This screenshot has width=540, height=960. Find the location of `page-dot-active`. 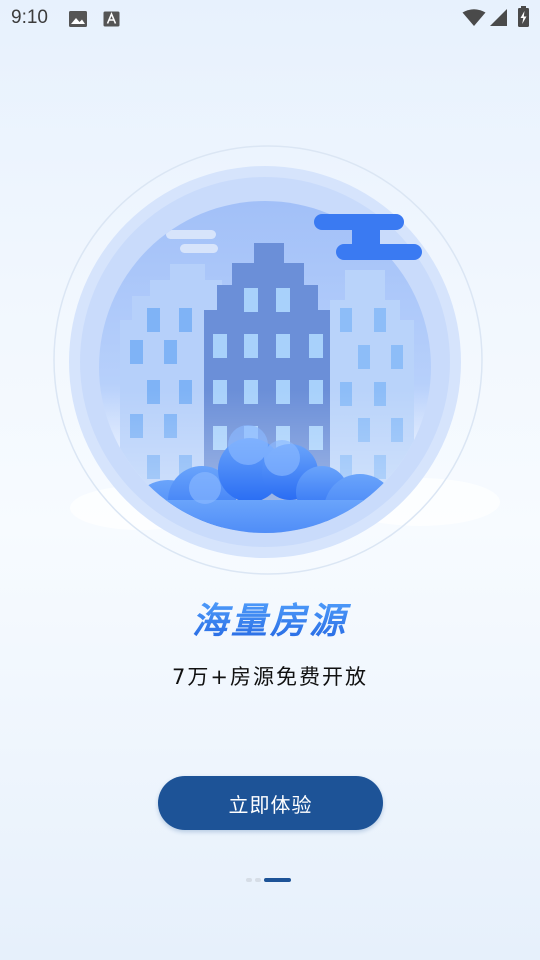

page-dot-active is located at coordinates (277, 880).